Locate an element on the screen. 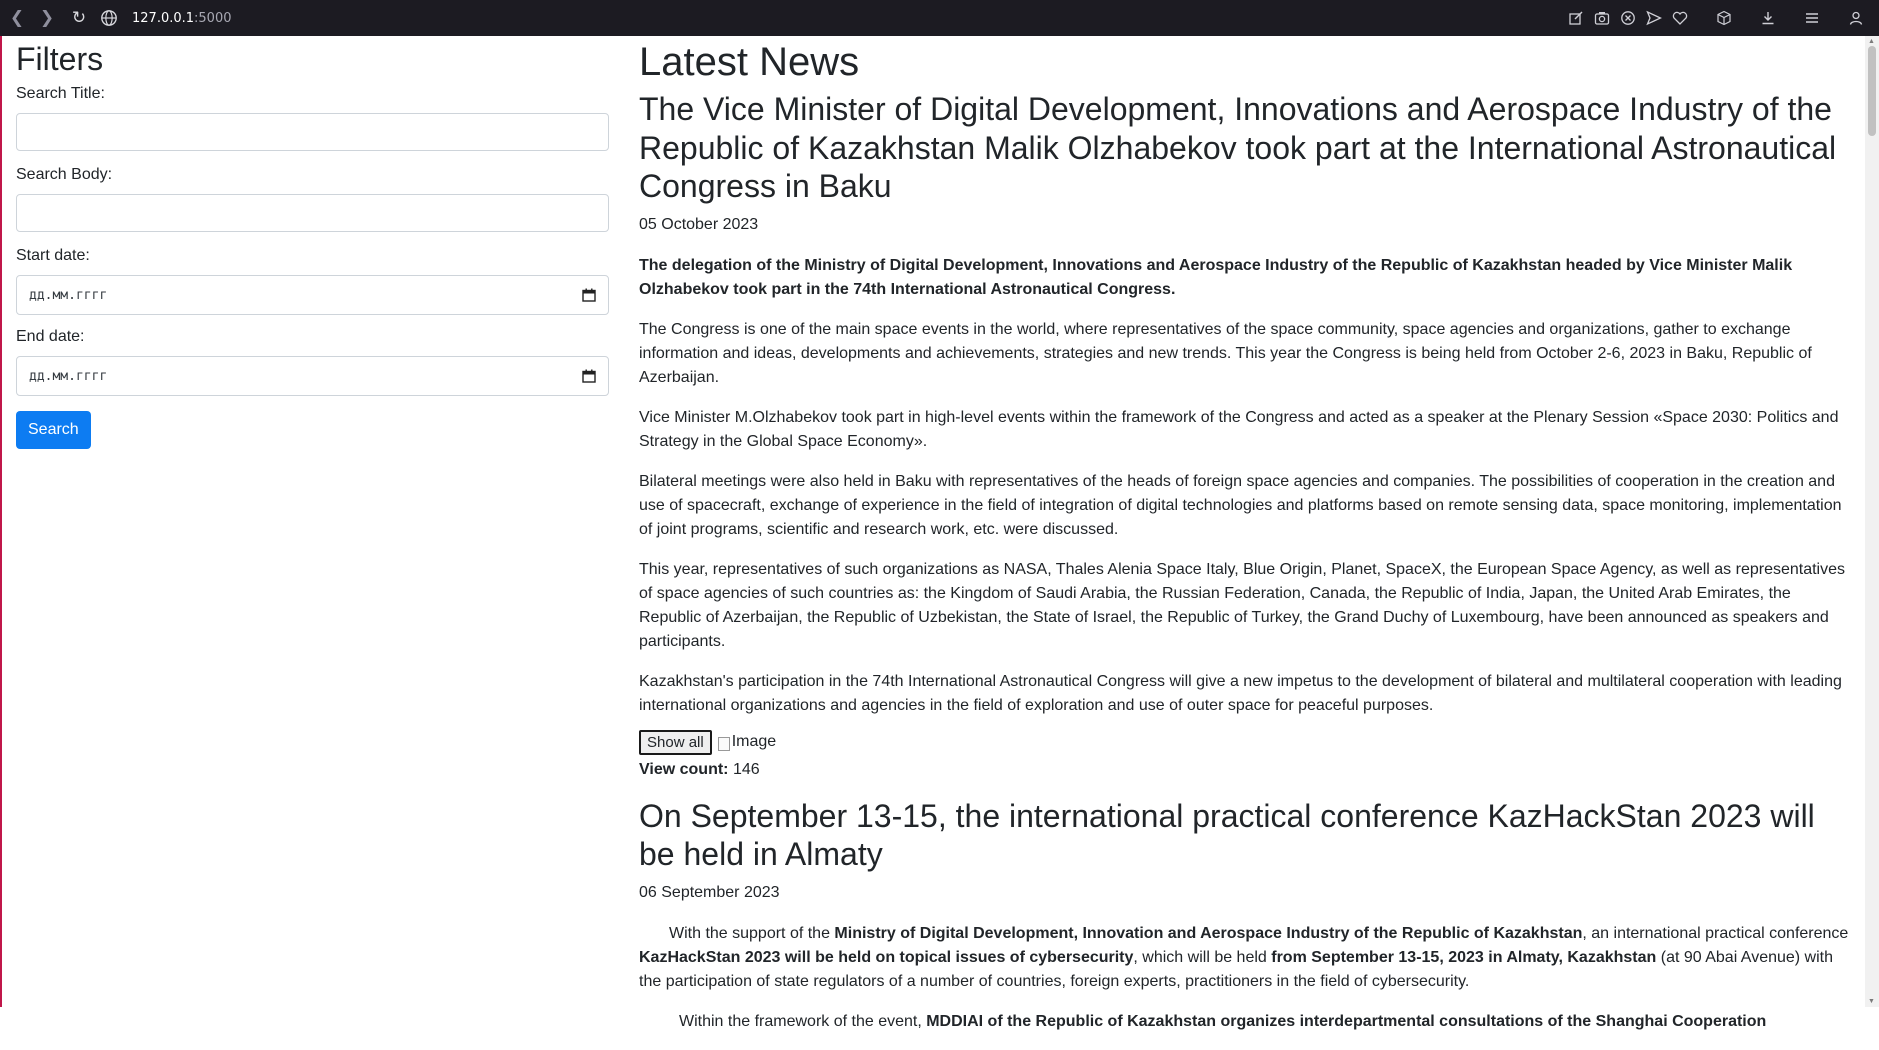 This screenshot has height=1050, width=1879. forward-icon: ❯ is located at coordinates (47, 18).